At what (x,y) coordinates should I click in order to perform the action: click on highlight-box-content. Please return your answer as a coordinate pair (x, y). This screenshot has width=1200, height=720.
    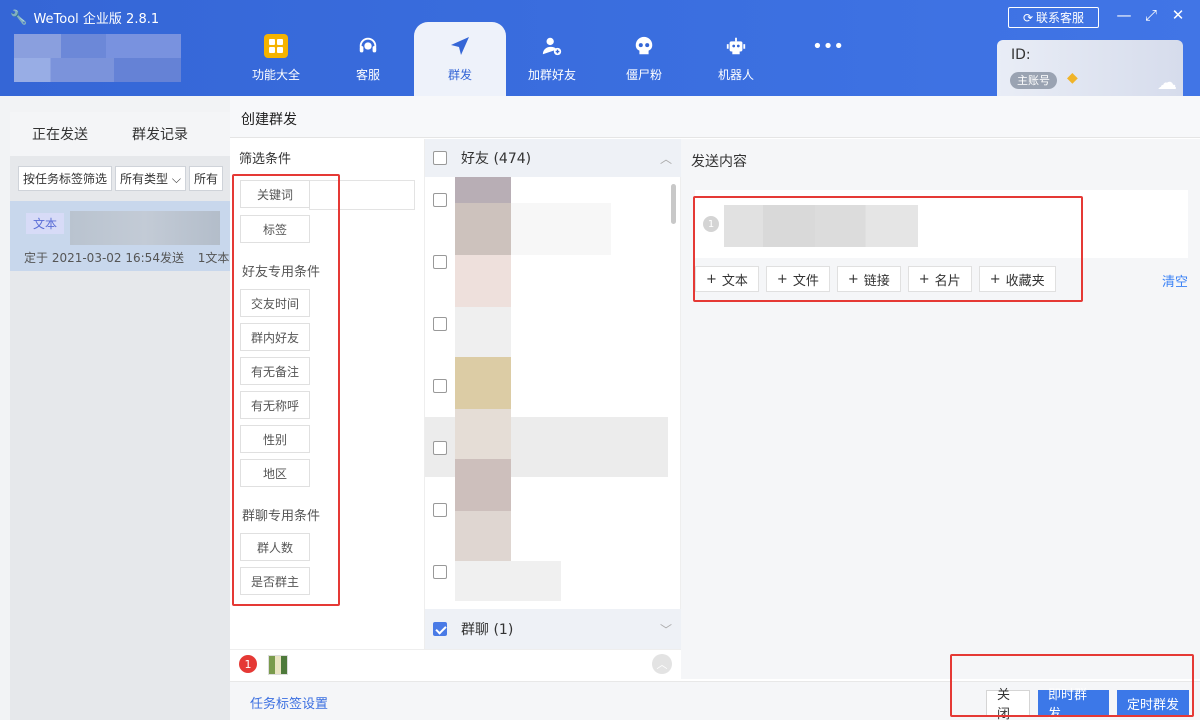
    Looking at the image, I should click on (888, 249).